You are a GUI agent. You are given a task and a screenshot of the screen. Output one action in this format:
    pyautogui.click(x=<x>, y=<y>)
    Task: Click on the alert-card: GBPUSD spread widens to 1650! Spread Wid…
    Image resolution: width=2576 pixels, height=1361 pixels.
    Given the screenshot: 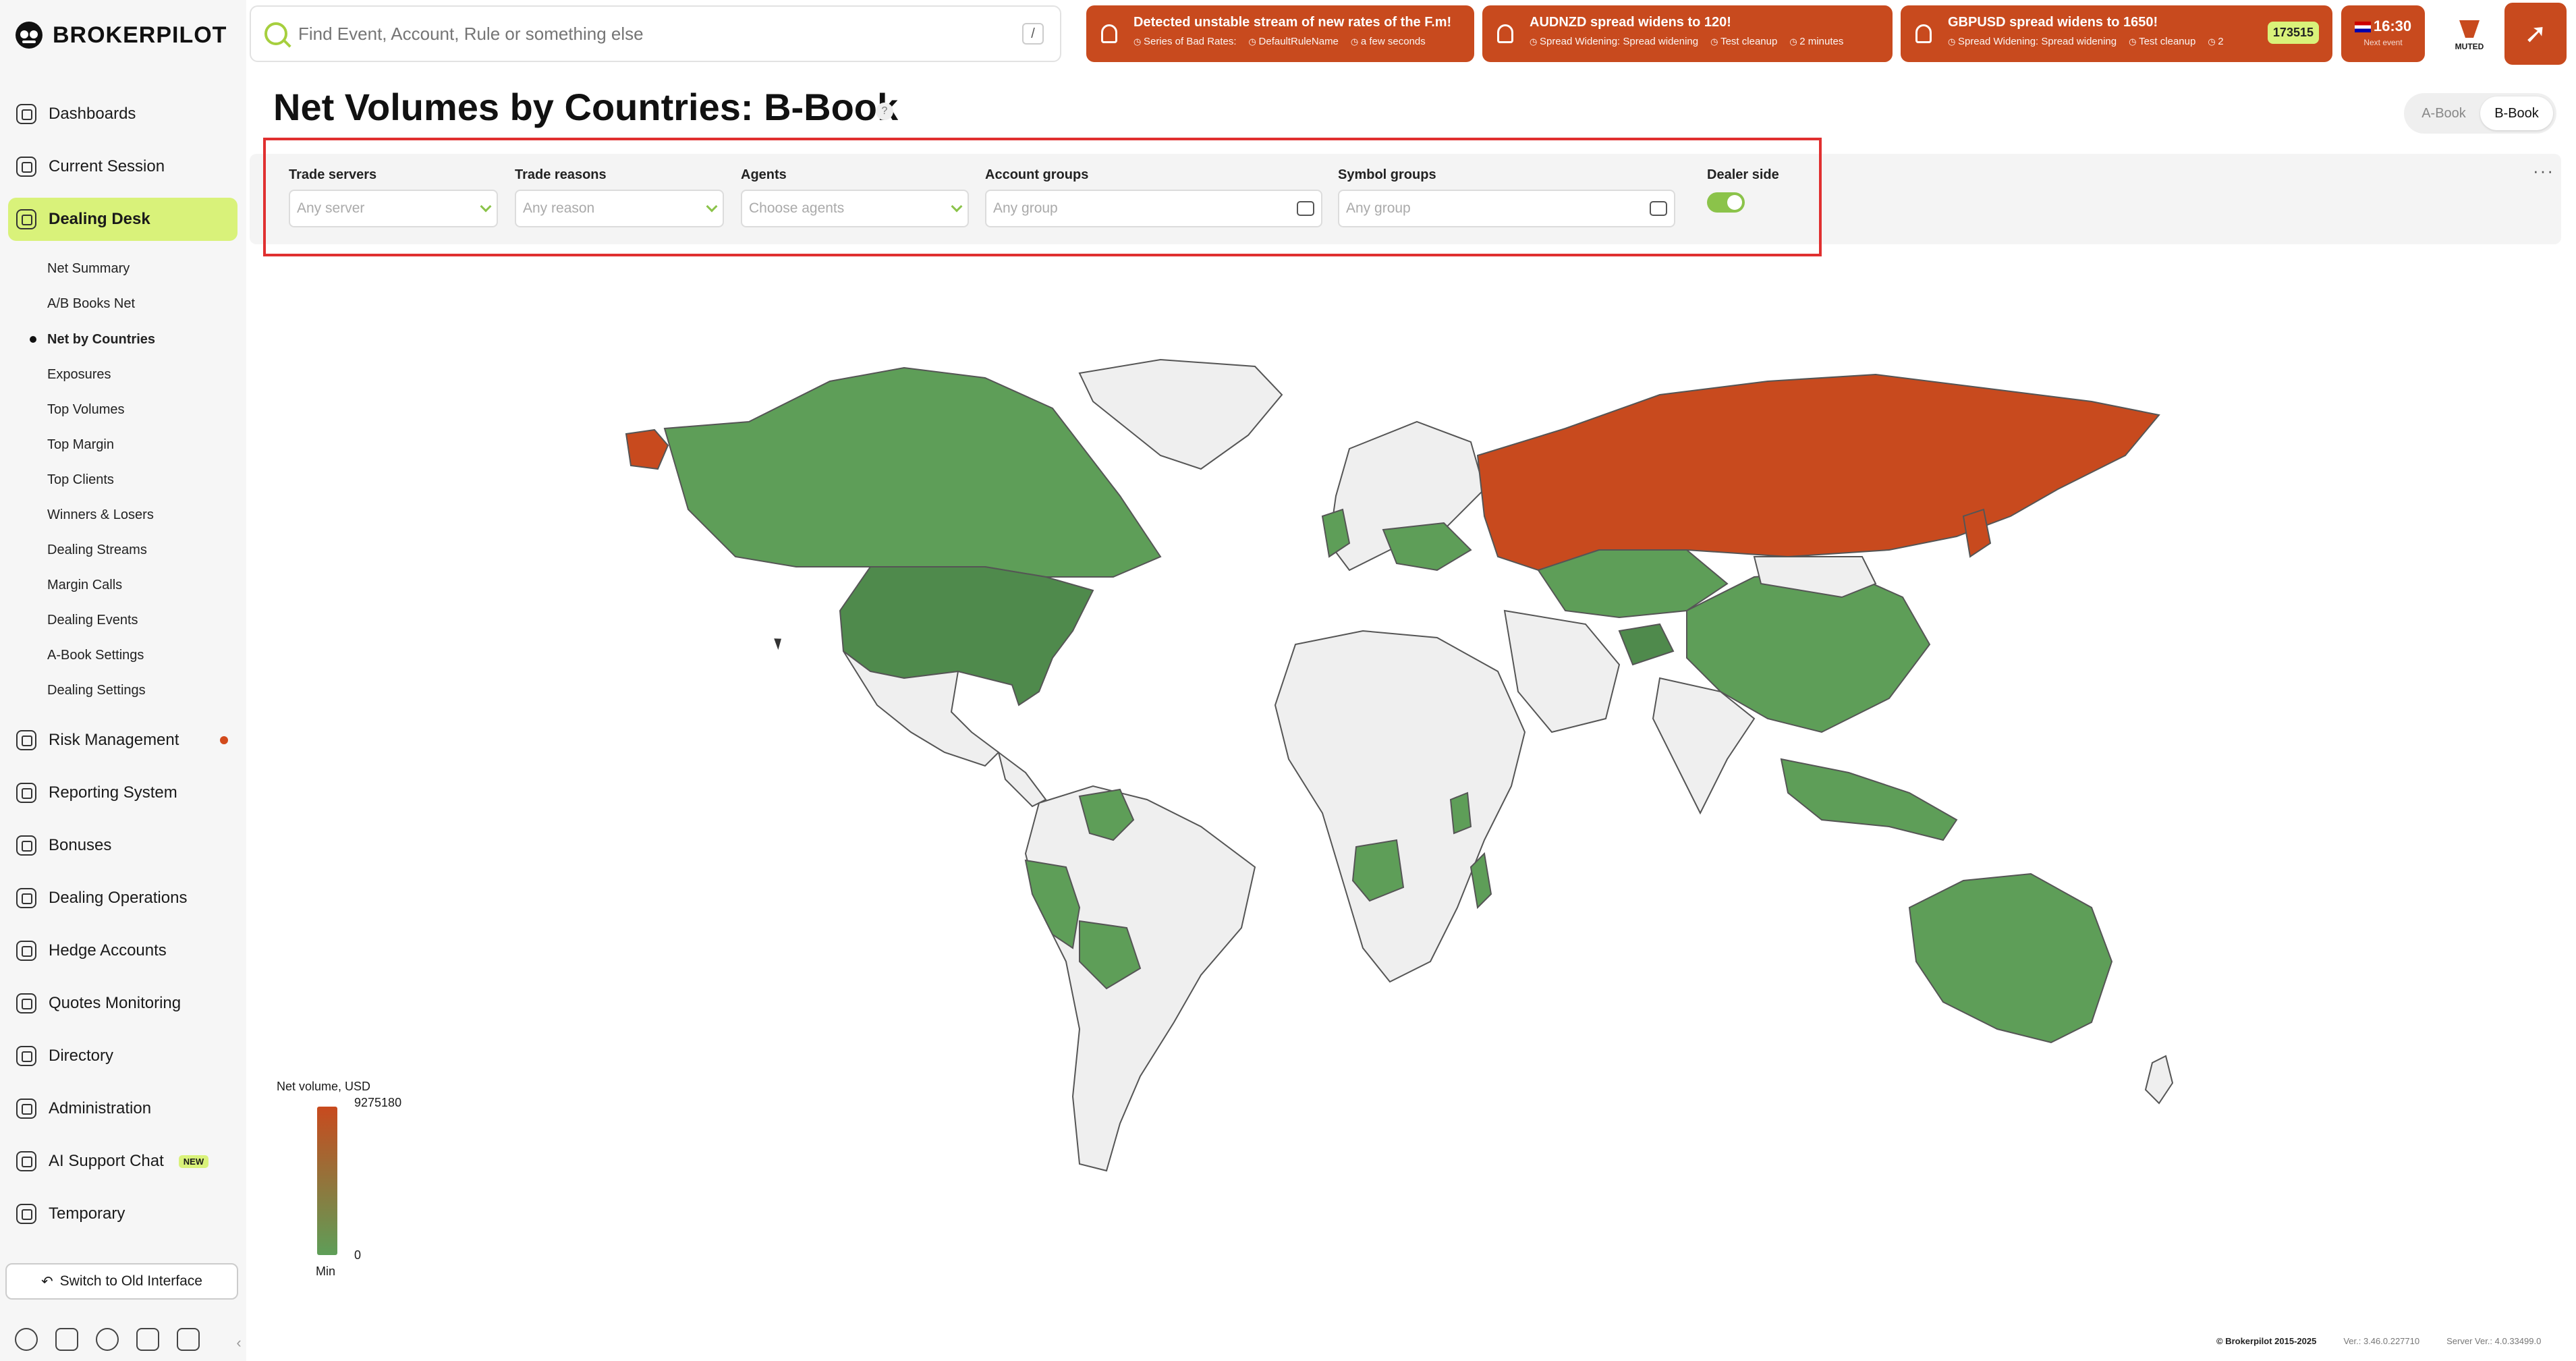 What is the action you would take?
    pyautogui.click(x=2116, y=33)
    